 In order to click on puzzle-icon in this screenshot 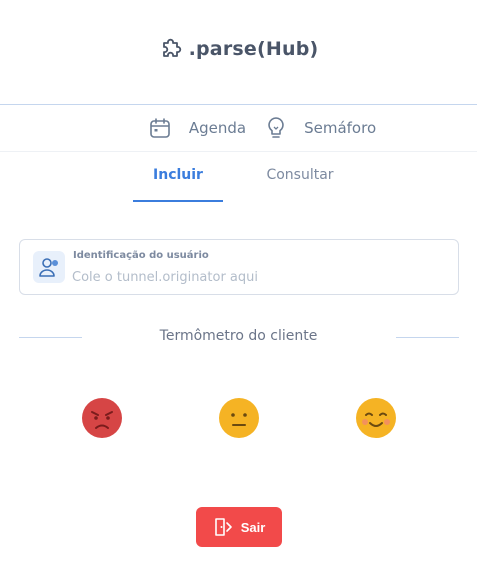, I will do `click(172, 49)`.